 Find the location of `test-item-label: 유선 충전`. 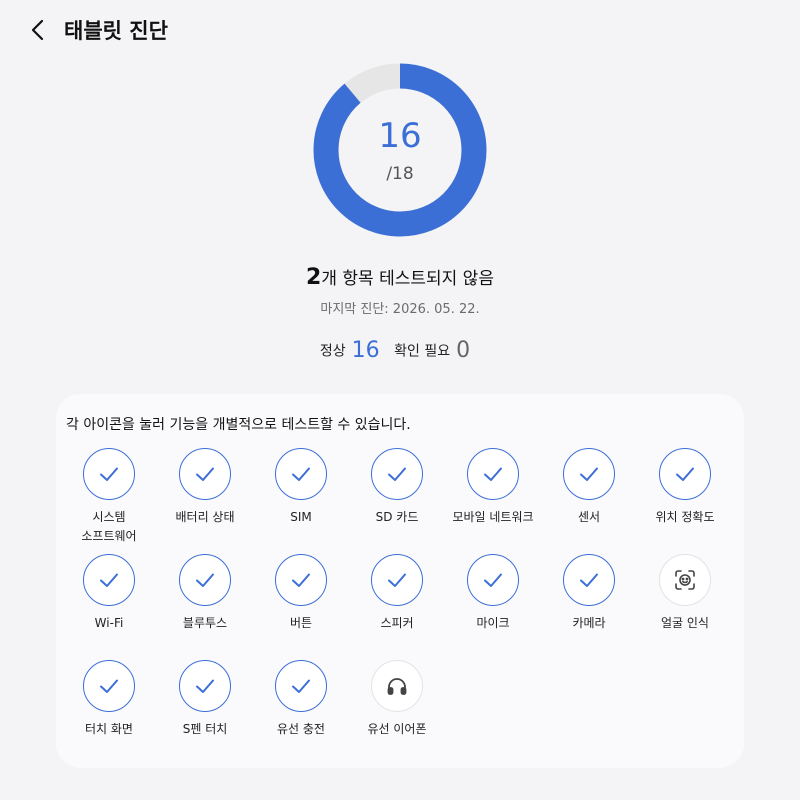

test-item-label: 유선 충전 is located at coordinates (301, 729).